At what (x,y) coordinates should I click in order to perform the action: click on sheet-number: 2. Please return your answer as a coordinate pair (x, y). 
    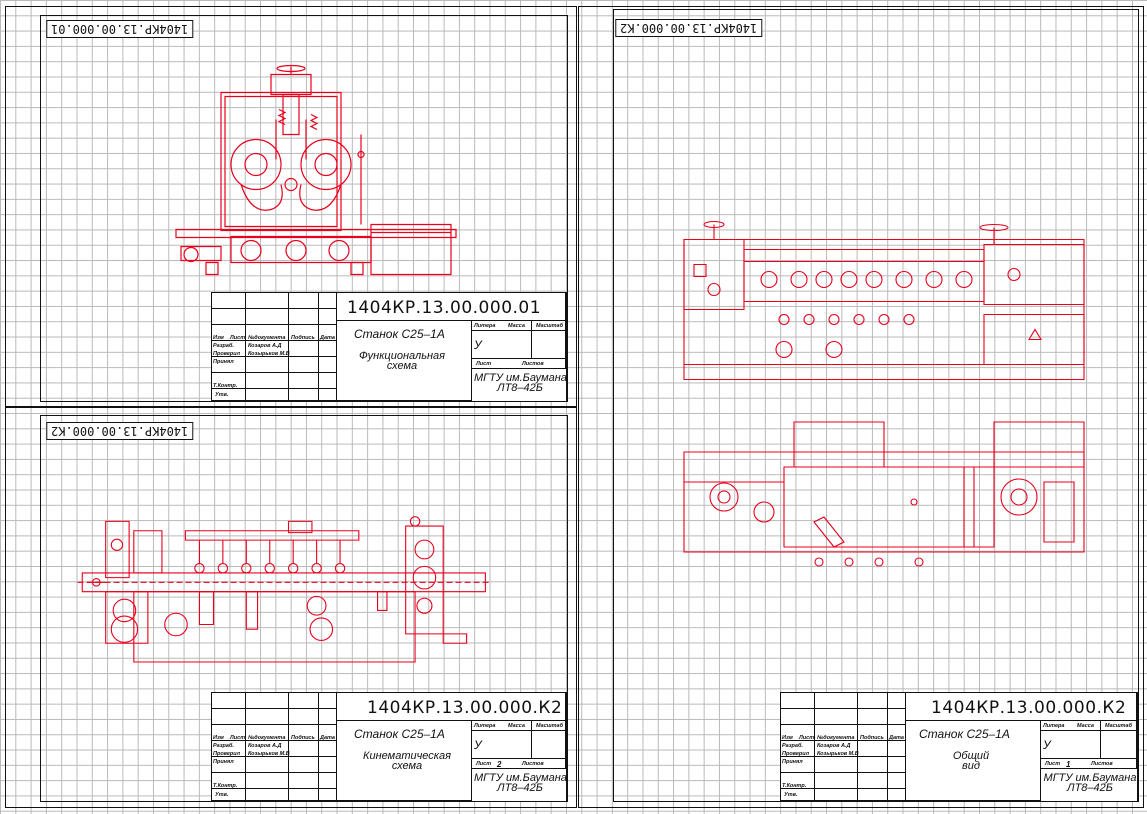
    Looking at the image, I should click on (499, 764).